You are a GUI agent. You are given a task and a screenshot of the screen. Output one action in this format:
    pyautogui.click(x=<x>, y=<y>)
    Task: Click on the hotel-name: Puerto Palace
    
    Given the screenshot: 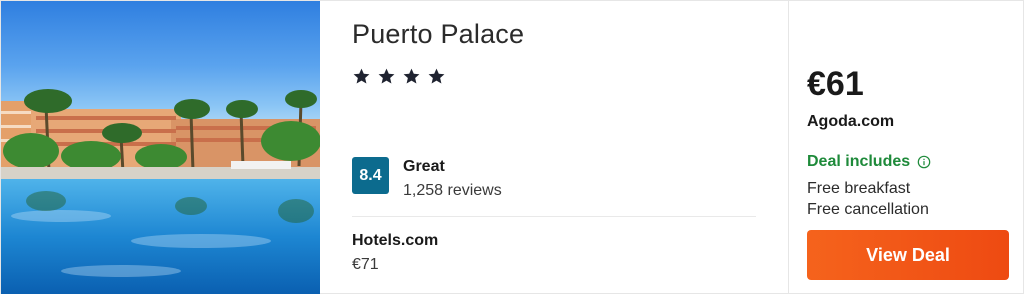 What is the action you would take?
    pyautogui.click(x=438, y=34)
    